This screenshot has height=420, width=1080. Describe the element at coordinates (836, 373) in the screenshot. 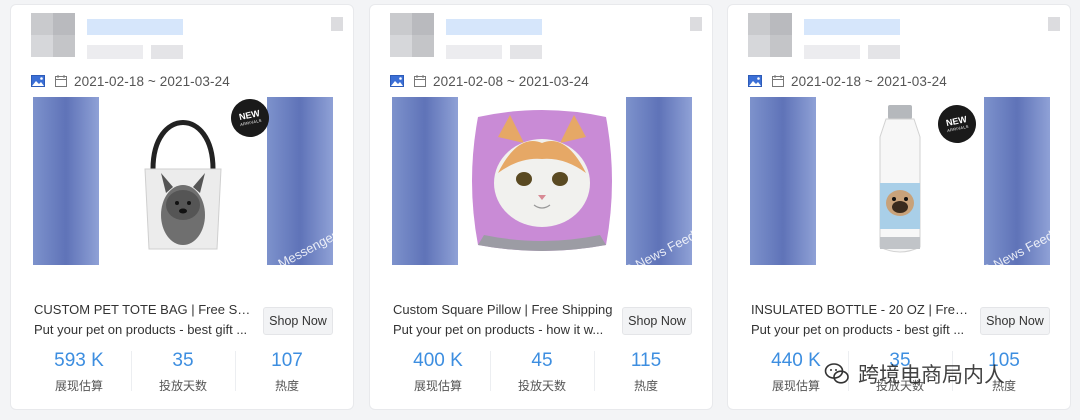

I see `wechat-icon` at that location.